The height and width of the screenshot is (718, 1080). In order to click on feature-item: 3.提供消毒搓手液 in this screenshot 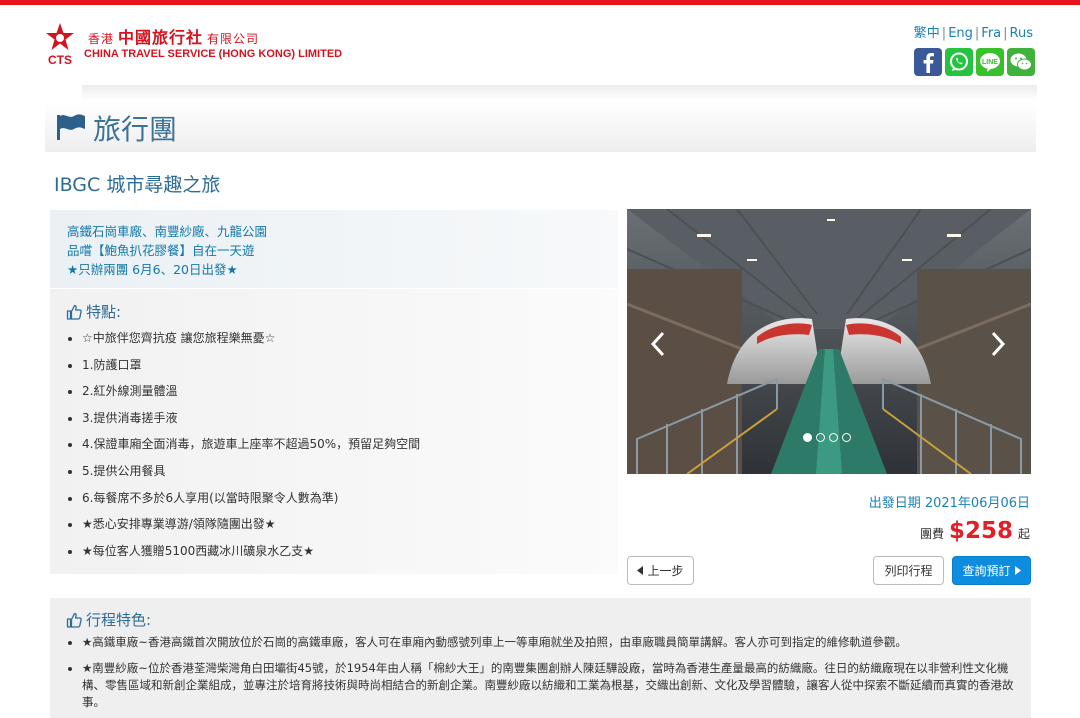, I will do `click(243, 418)`.